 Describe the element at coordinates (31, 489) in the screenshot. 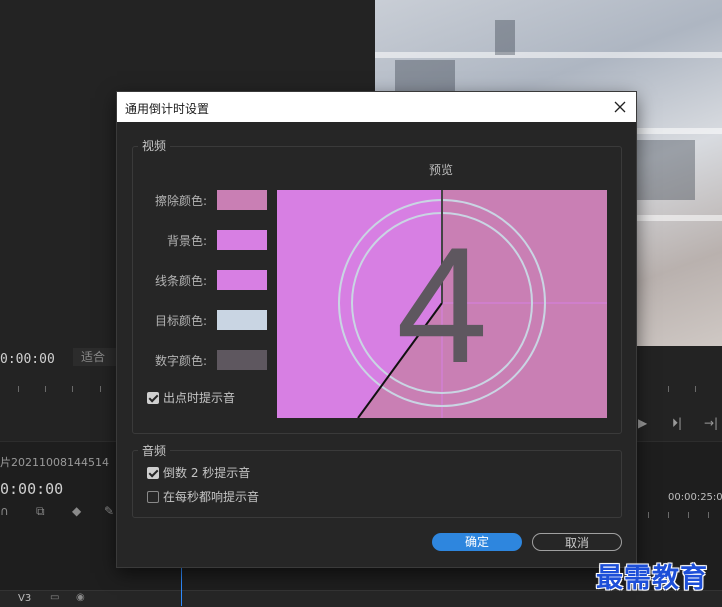

I see `timeline-timecode: 0:00:00` at that location.